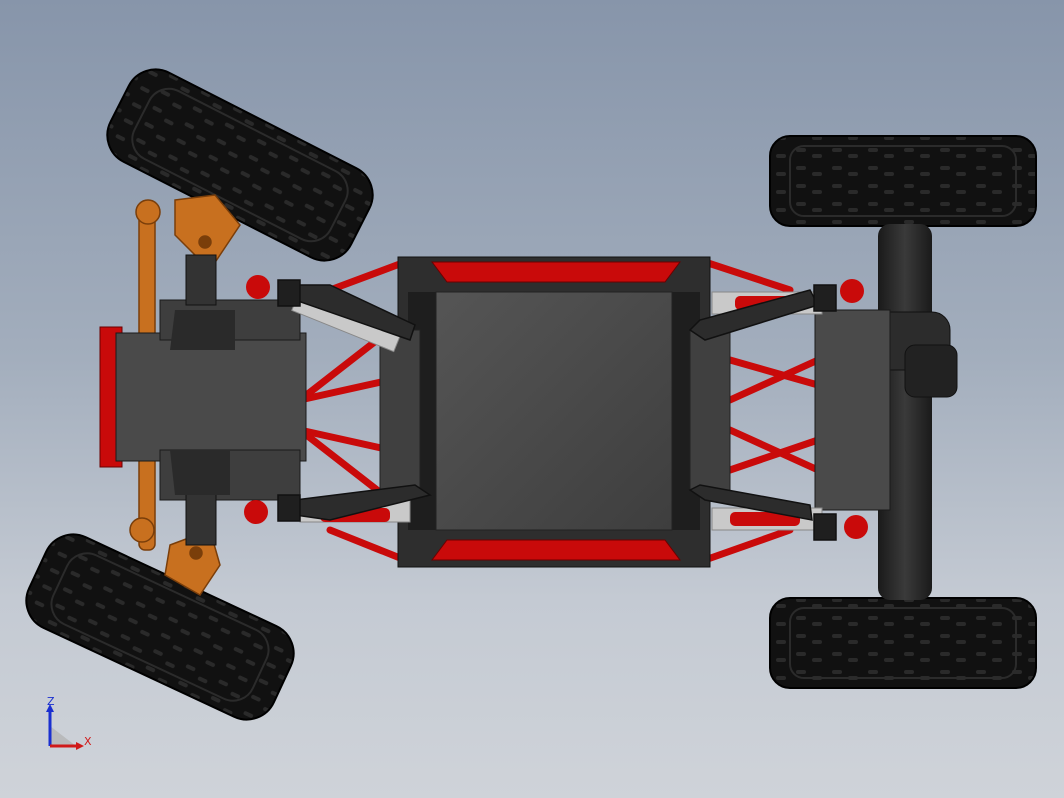 Image resolution: width=1064 pixels, height=798 pixels. Describe the element at coordinates (51, 702) in the screenshot. I see `z-axis-label: Z` at that location.